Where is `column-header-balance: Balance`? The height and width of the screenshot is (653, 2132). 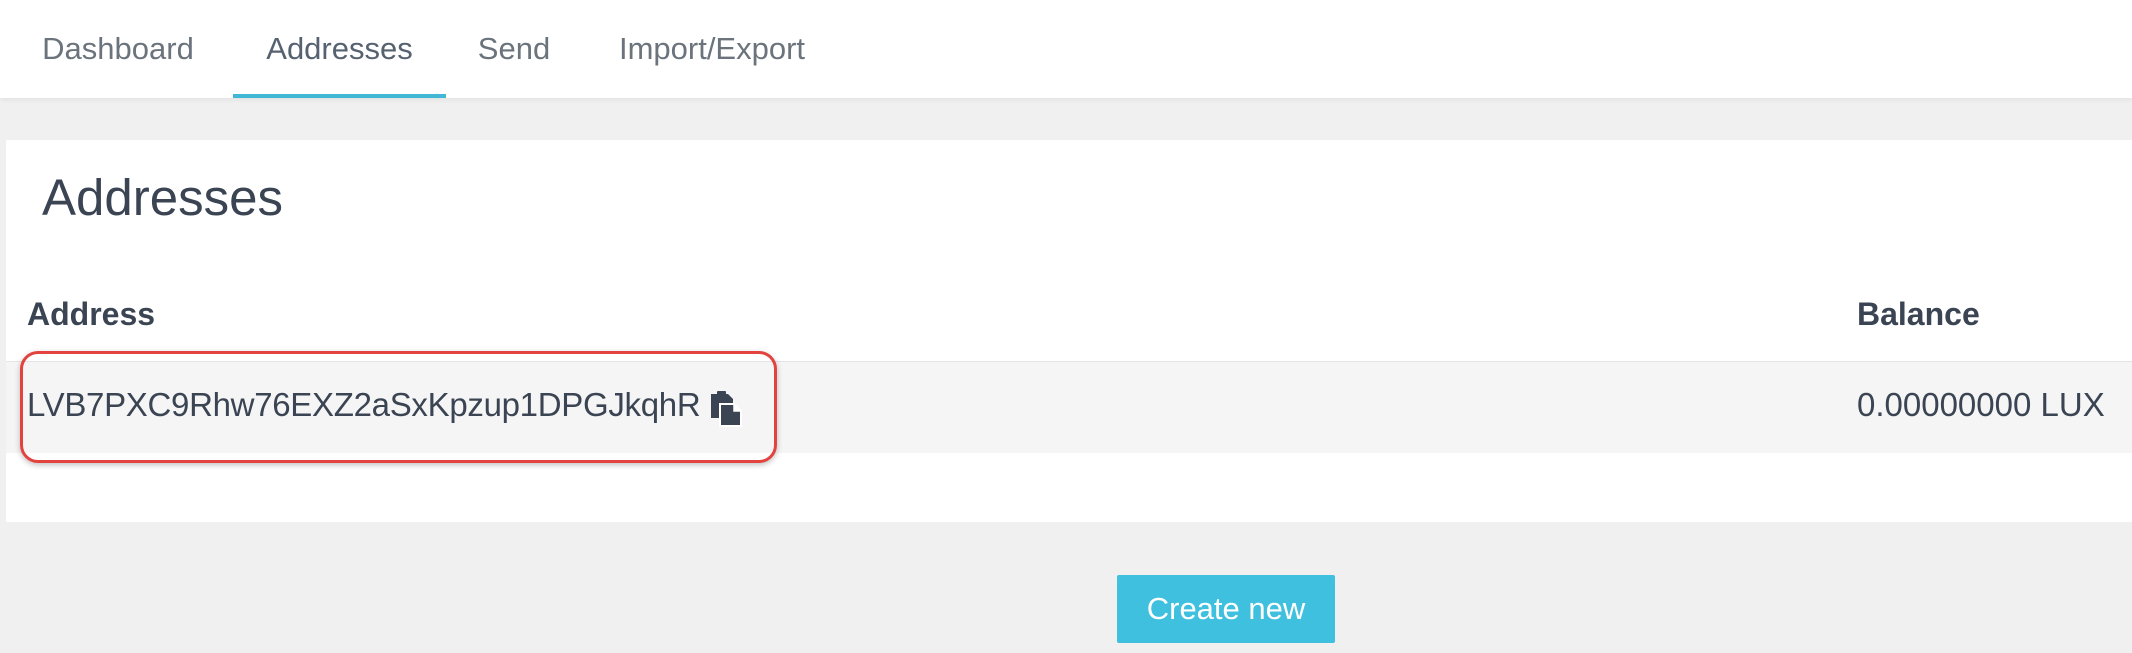
column-header-balance: Balance is located at coordinates (1918, 314).